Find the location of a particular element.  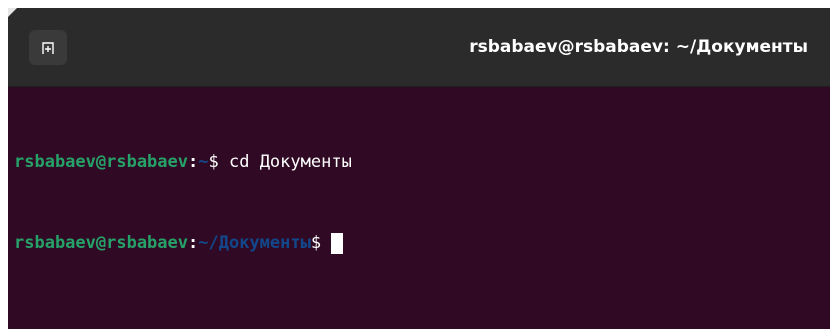

new-tab-button is located at coordinates (48, 47).